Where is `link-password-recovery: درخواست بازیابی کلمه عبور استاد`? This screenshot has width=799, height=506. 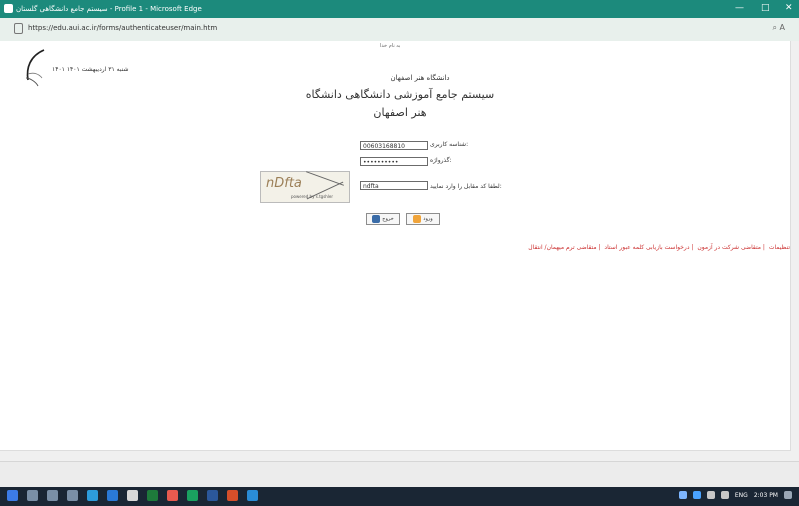 link-password-recovery: درخواست بازیابی کلمه عبور استاد is located at coordinates (646, 247).